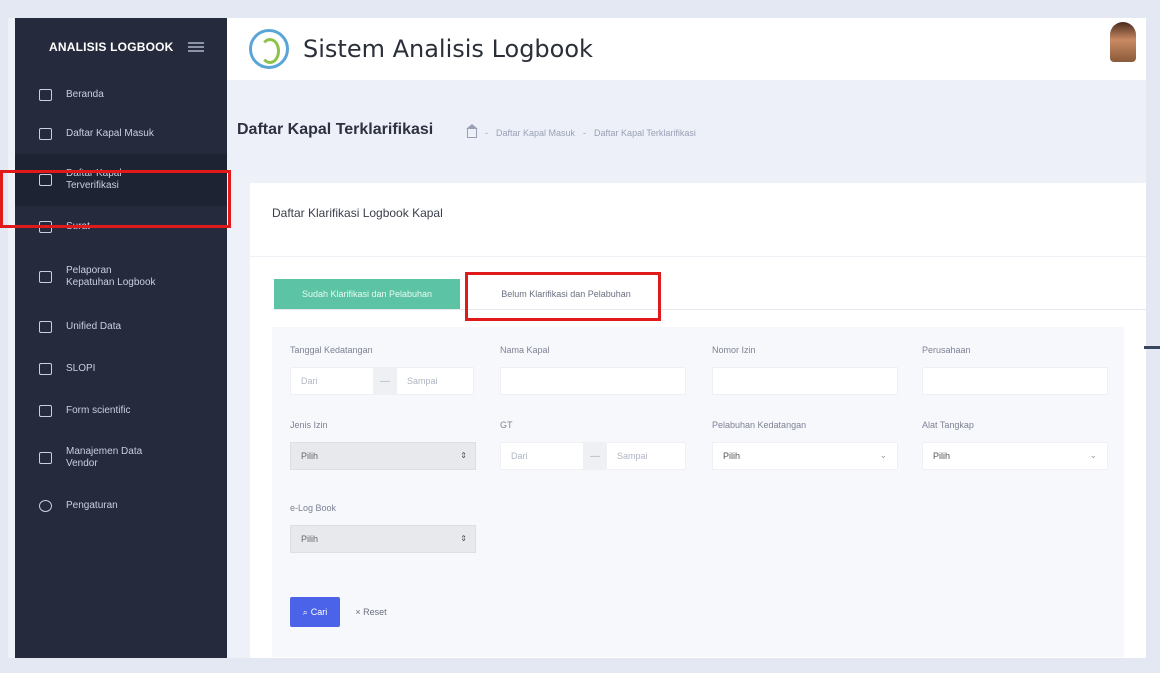  Describe the element at coordinates (563, 296) in the screenshot. I see `highlight-box-tab` at that location.